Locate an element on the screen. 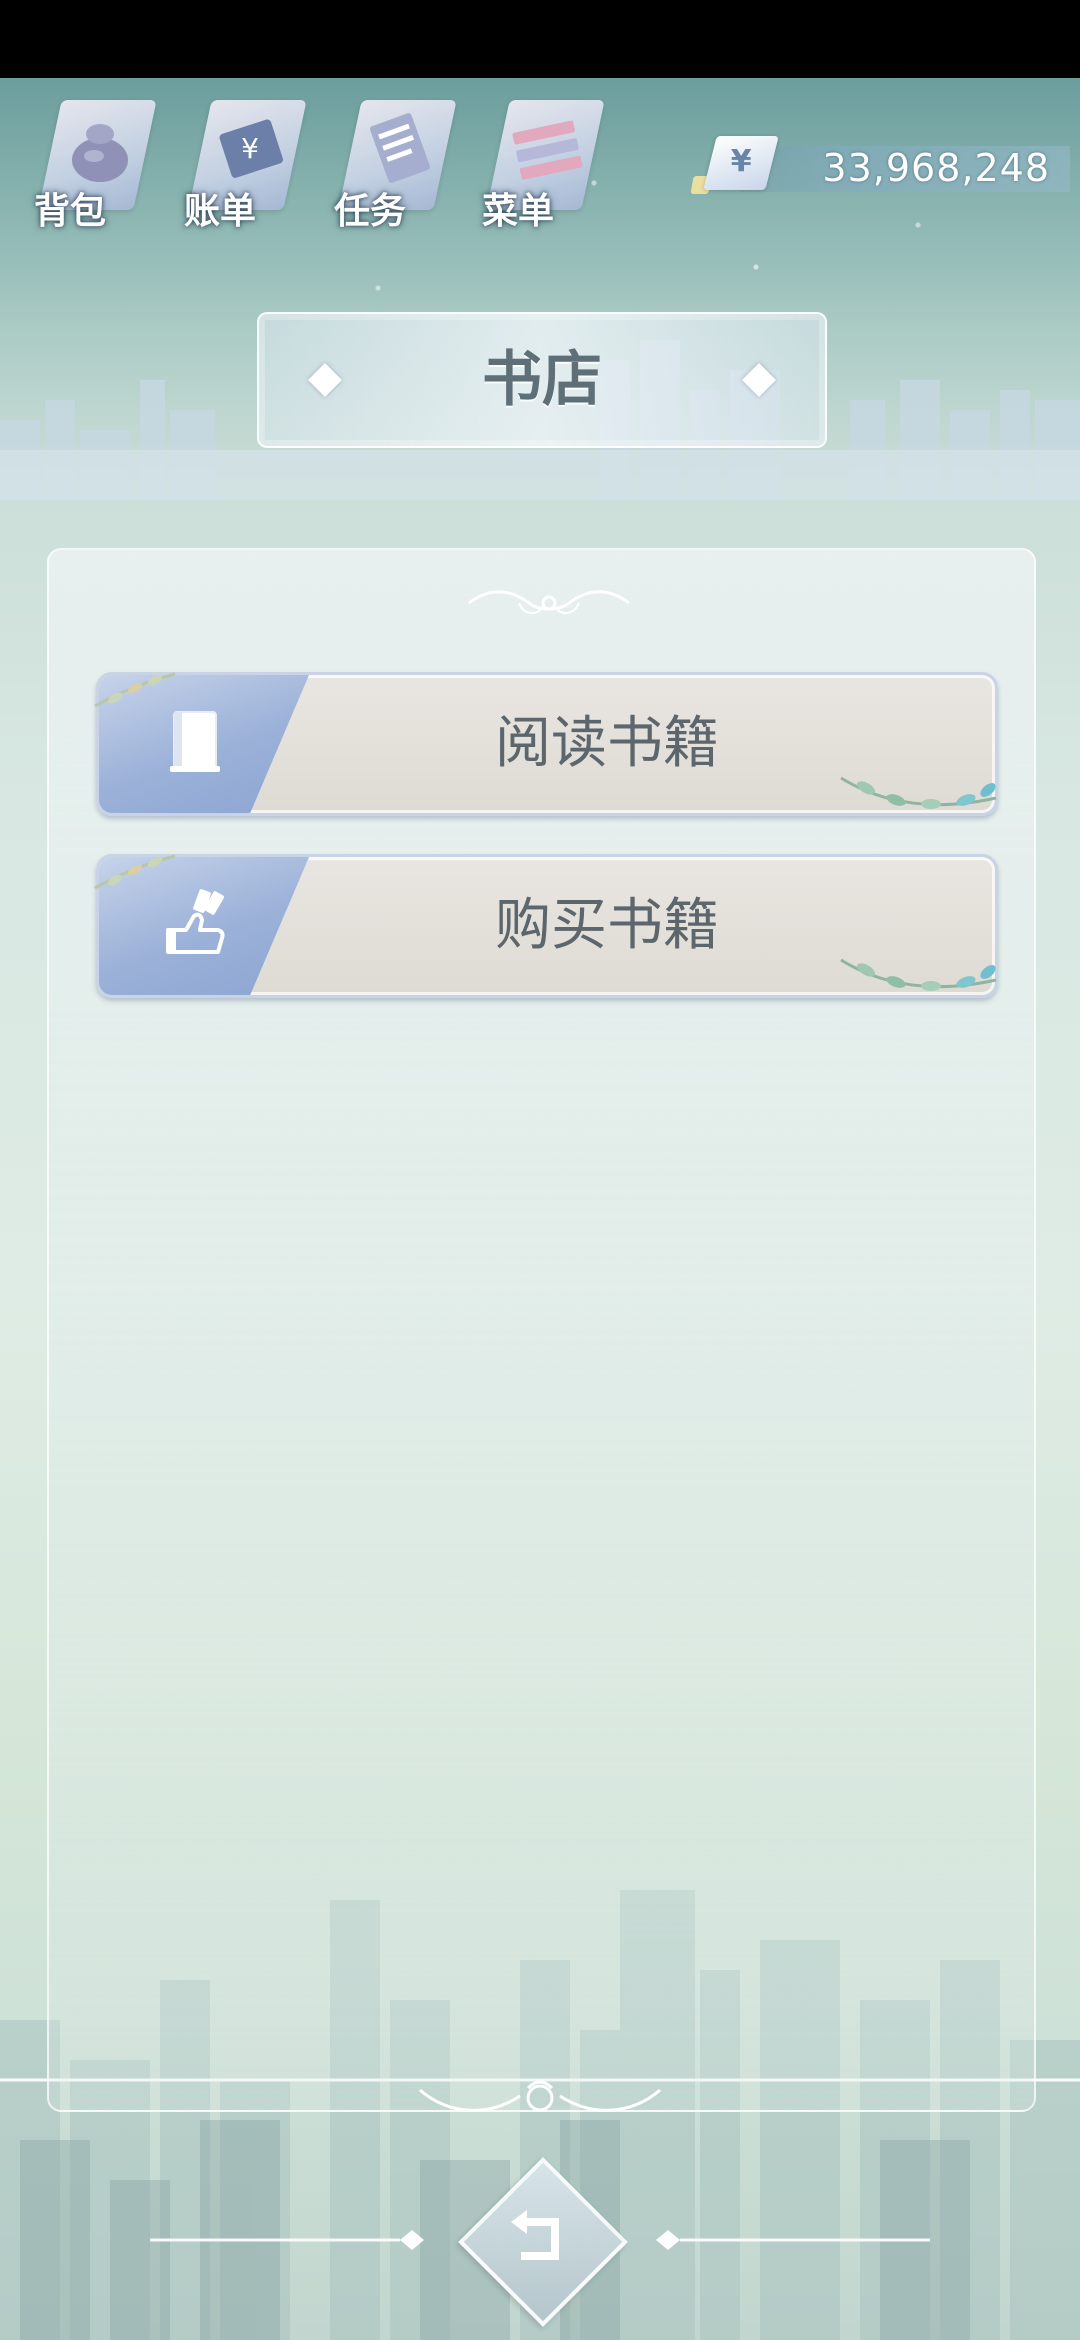  buy-books-button: 购买书籍 is located at coordinates (546, 926).